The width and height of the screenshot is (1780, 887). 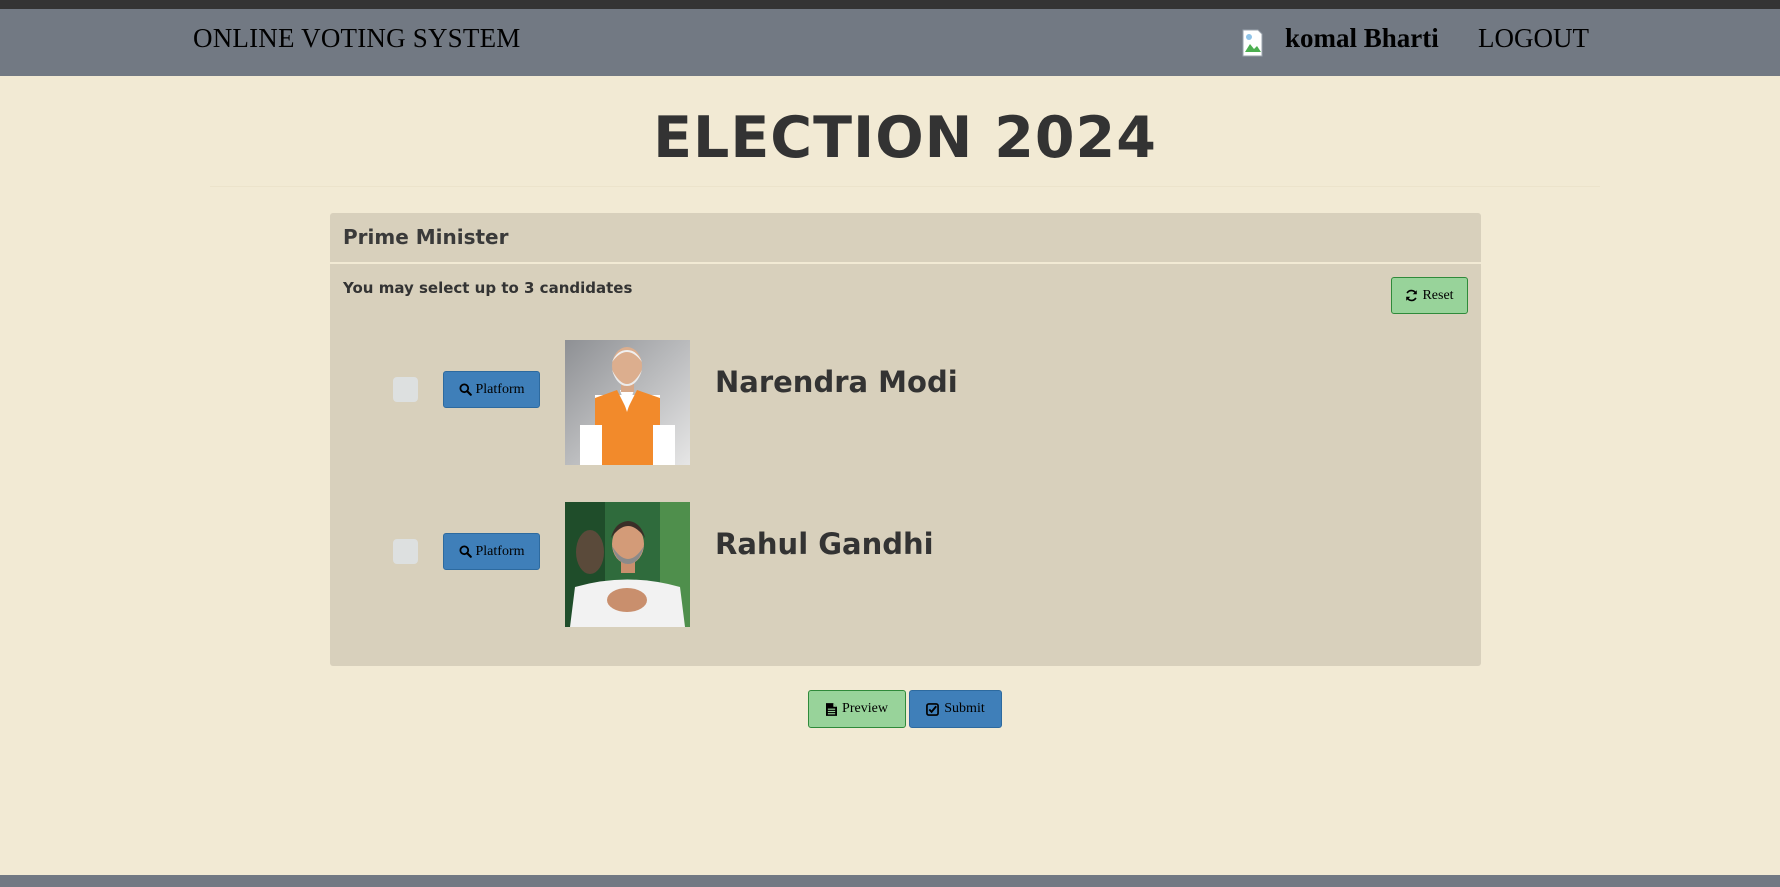 I want to click on brand-title: ONLINE VOTING SYSTEM, so click(x=357, y=38).